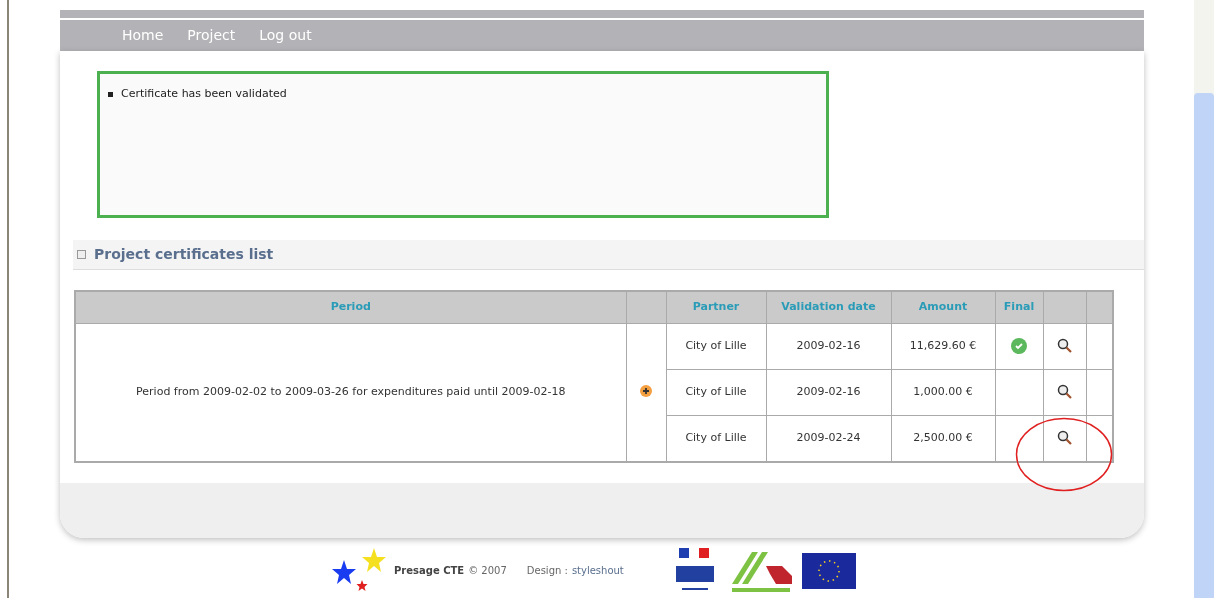 Image resolution: width=1216 pixels, height=598 pixels. What do you see at coordinates (828, 307) in the screenshot?
I see `column-header: Validation date` at bounding box center [828, 307].